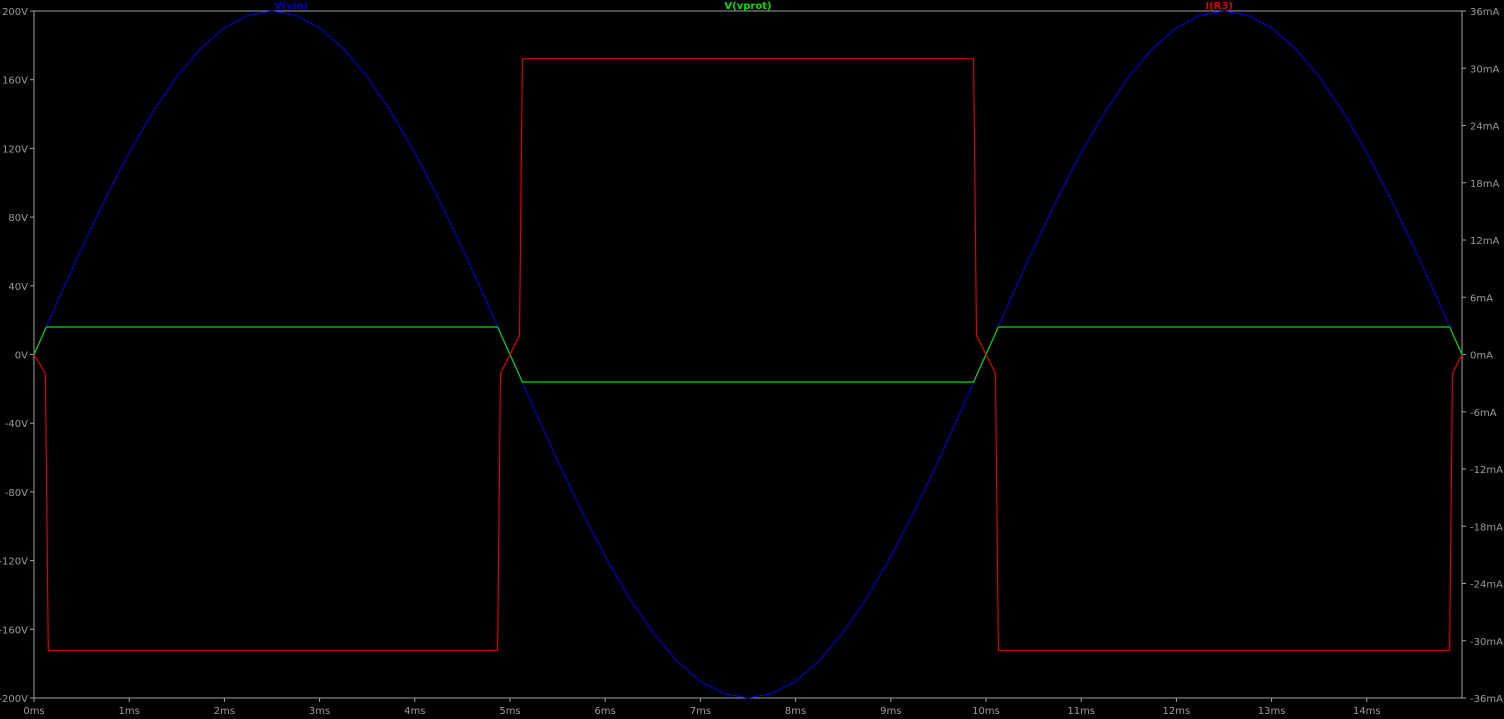  I want to click on x-tick-label: 7ms, so click(700, 711).